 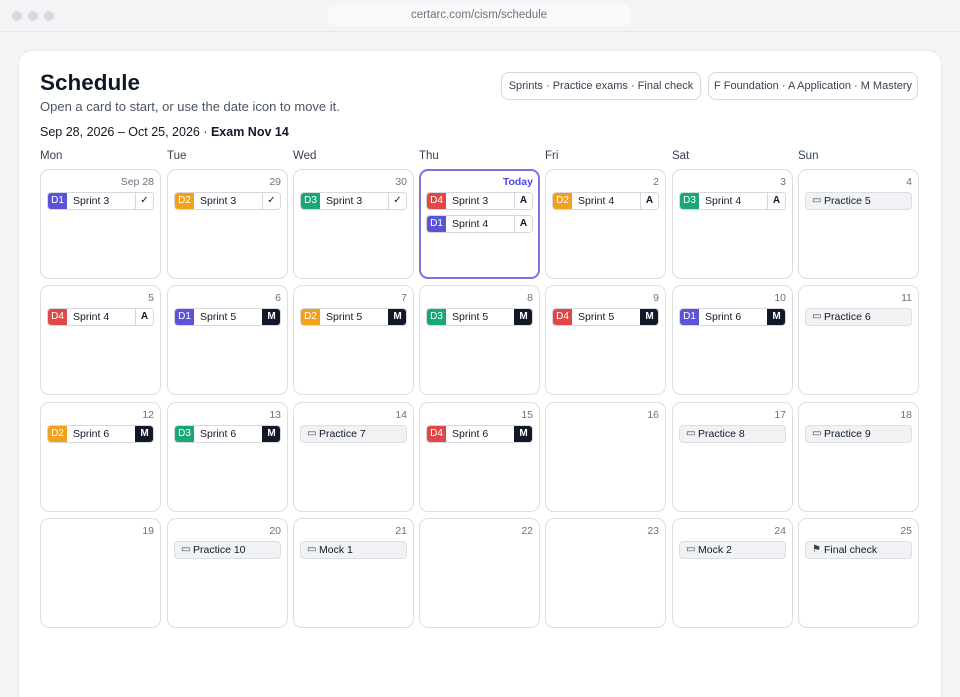 What do you see at coordinates (479, 434) in the screenshot?
I see `sprint-card: D4 Sprint 6 M` at bounding box center [479, 434].